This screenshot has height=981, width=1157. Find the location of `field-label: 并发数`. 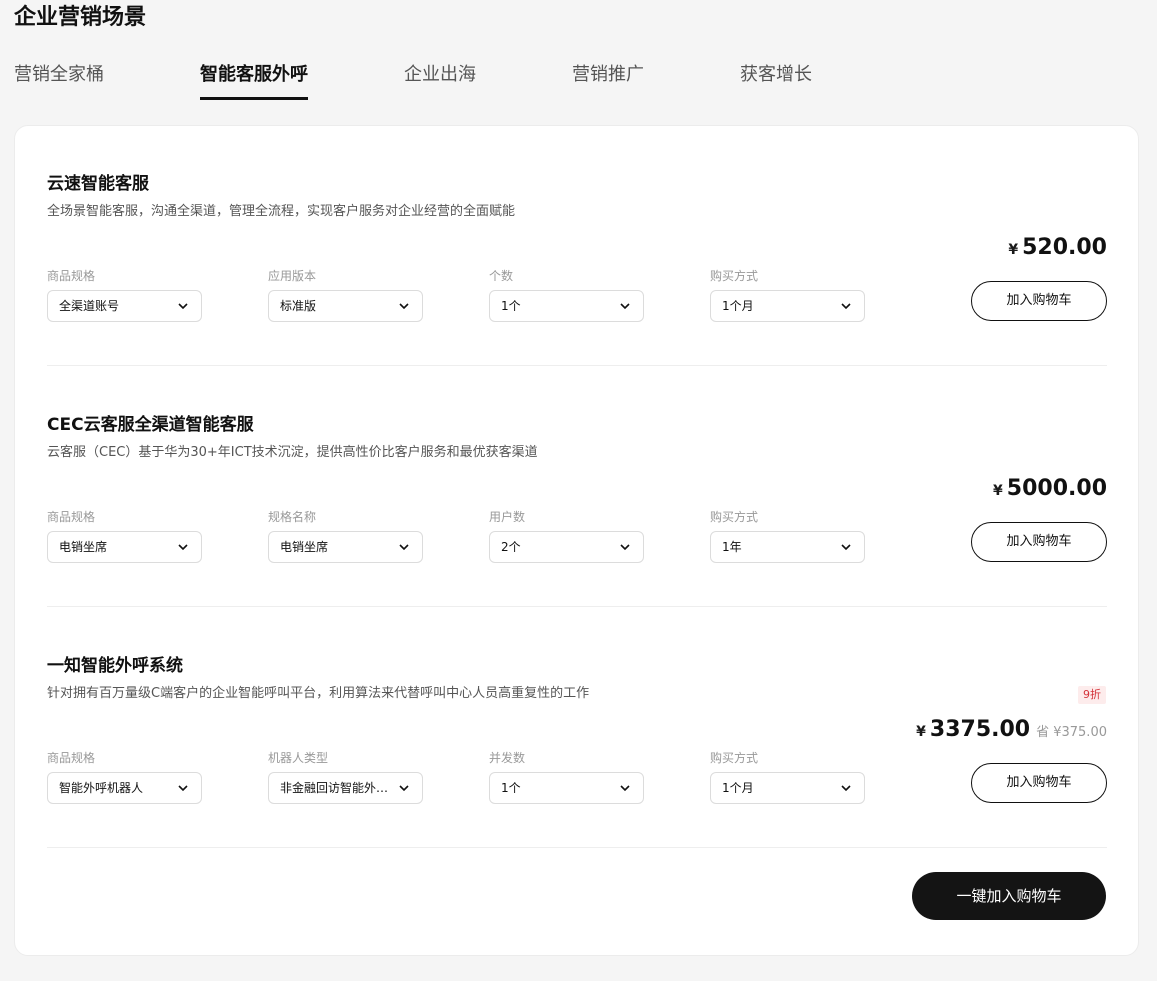

field-label: 并发数 is located at coordinates (507, 758).